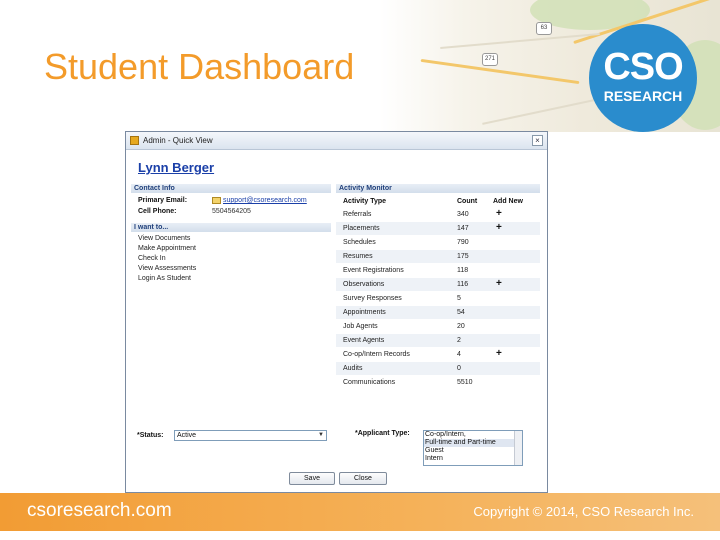 This screenshot has width=720, height=540. I want to click on window-titlebar: Admin - Quick View ×, so click(336, 141).